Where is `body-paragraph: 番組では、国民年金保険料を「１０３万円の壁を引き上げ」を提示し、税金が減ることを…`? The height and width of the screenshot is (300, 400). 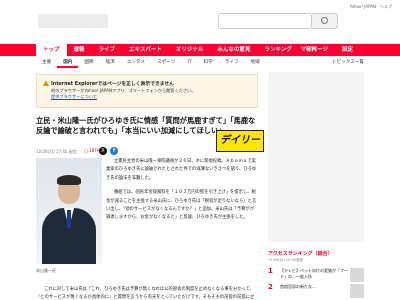 body-paragraph: 番組では、国民年金保険料を「１０３万円の壁を引き上げ」を提示し、税金が減ることを… is located at coordinates (181, 205).